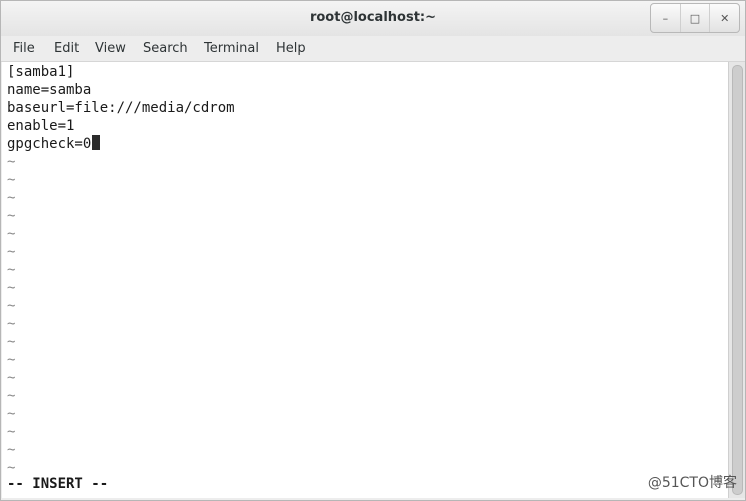  What do you see at coordinates (24, 48) in the screenshot?
I see `menu-file: File` at bounding box center [24, 48].